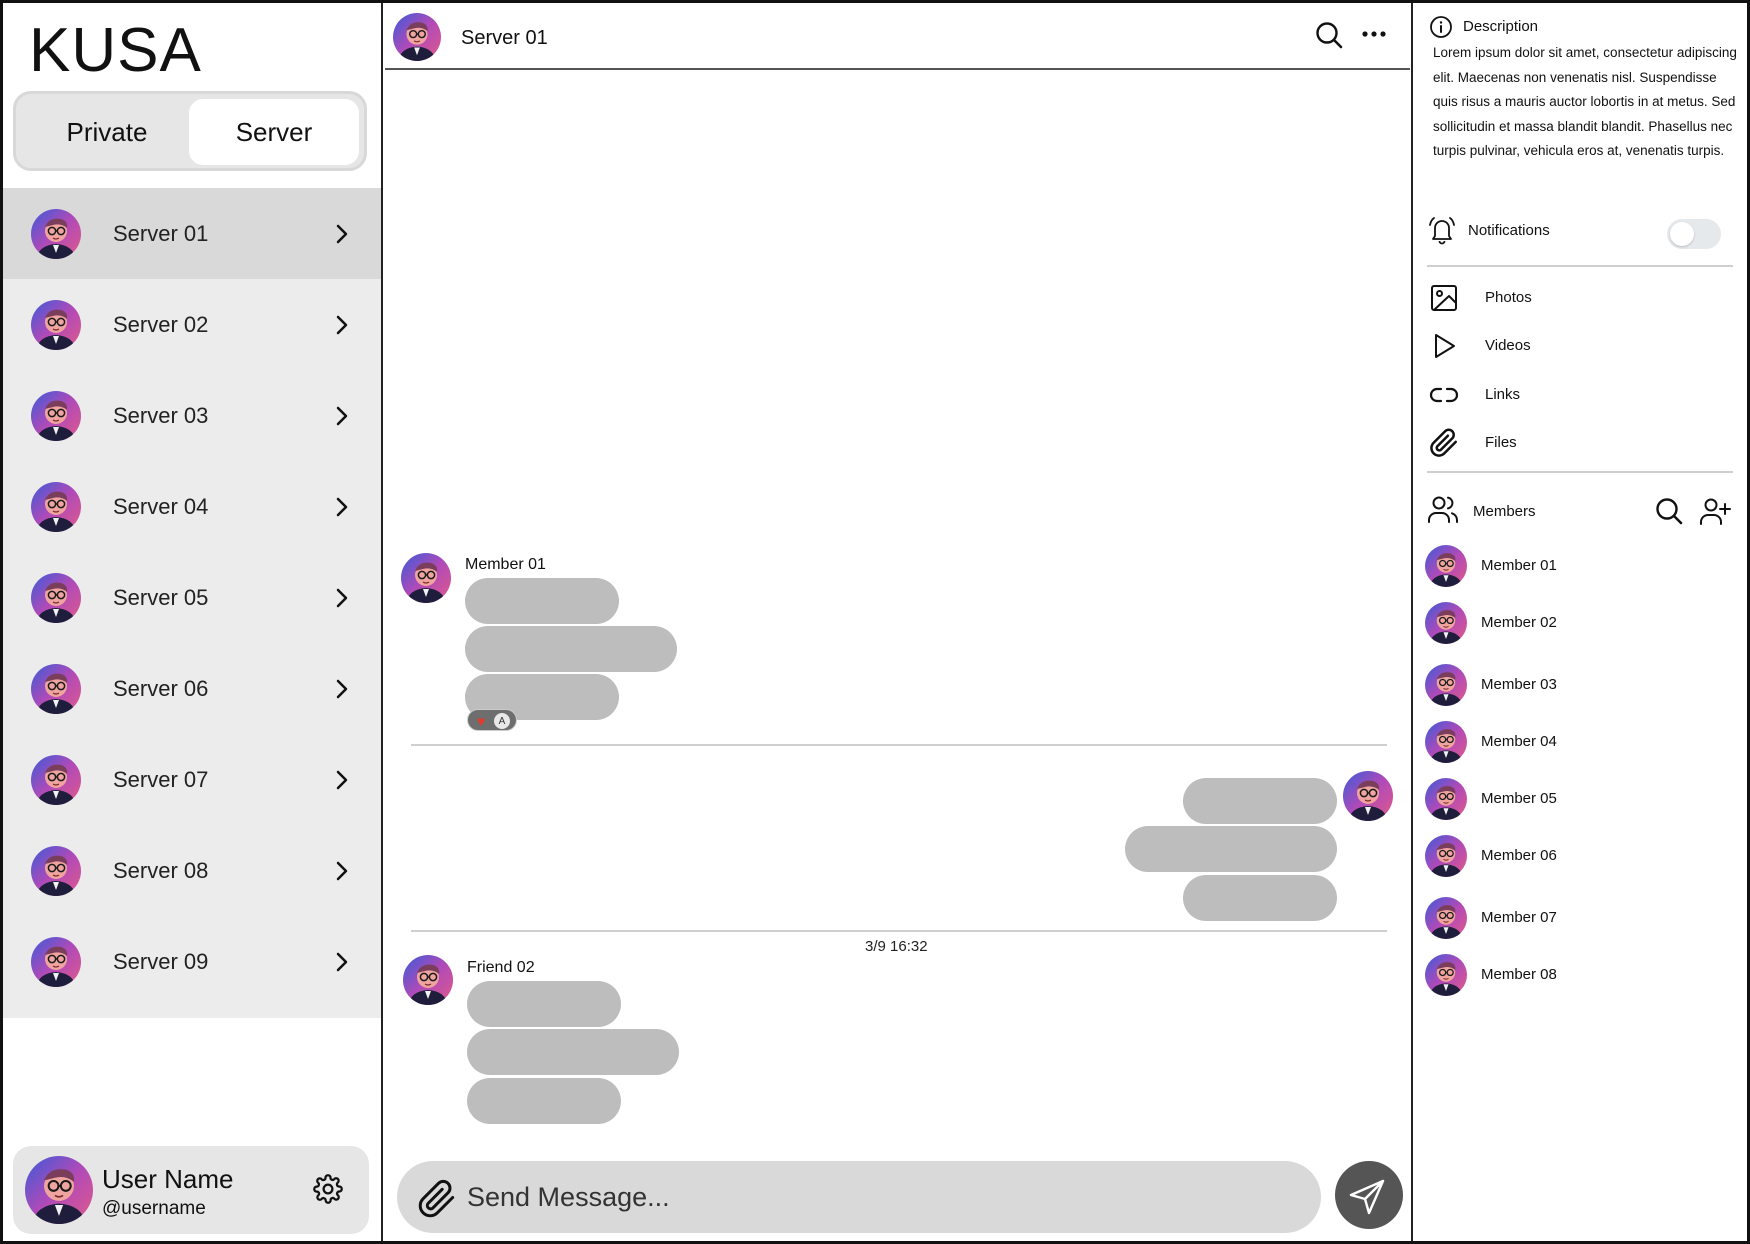 The width and height of the screenshot is (1750, 1244). Describe the element at coordinates (192, 597) in the screenshot. I see `server-item: Server 05` at that location.